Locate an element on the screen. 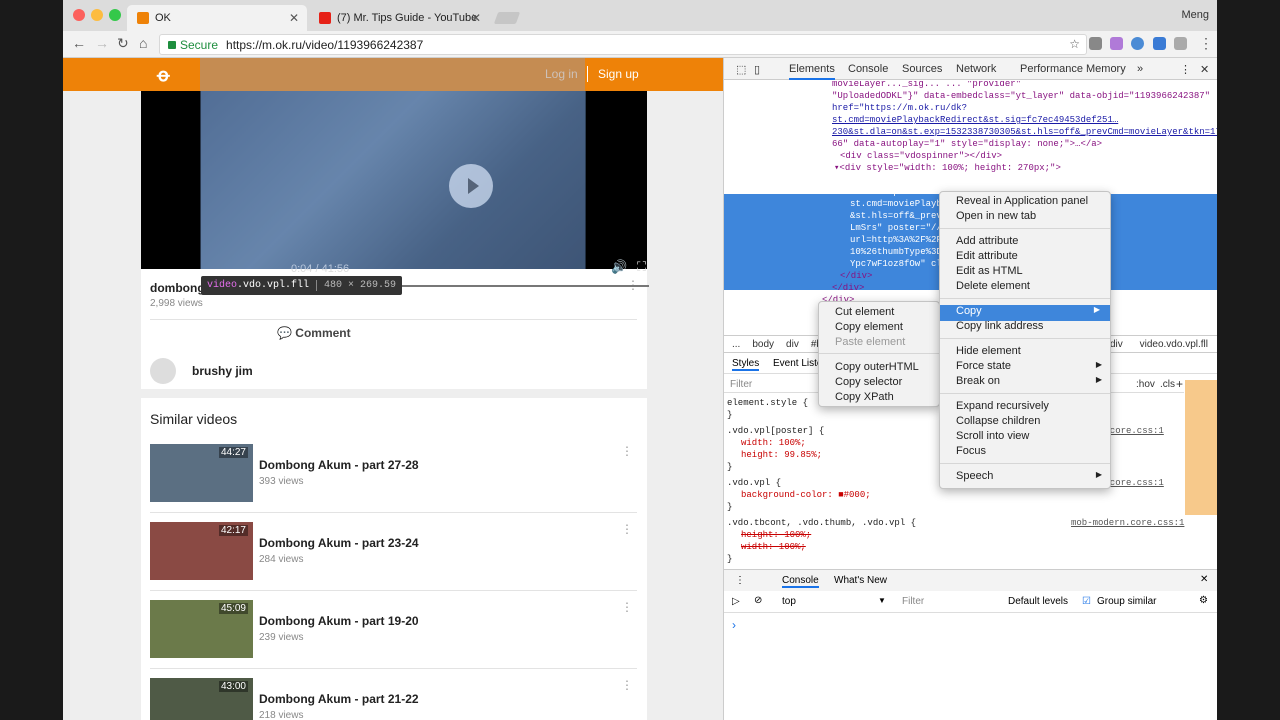  rule-source-link: mob-modern.core.css:1 is located at coordinates (1127, 523).